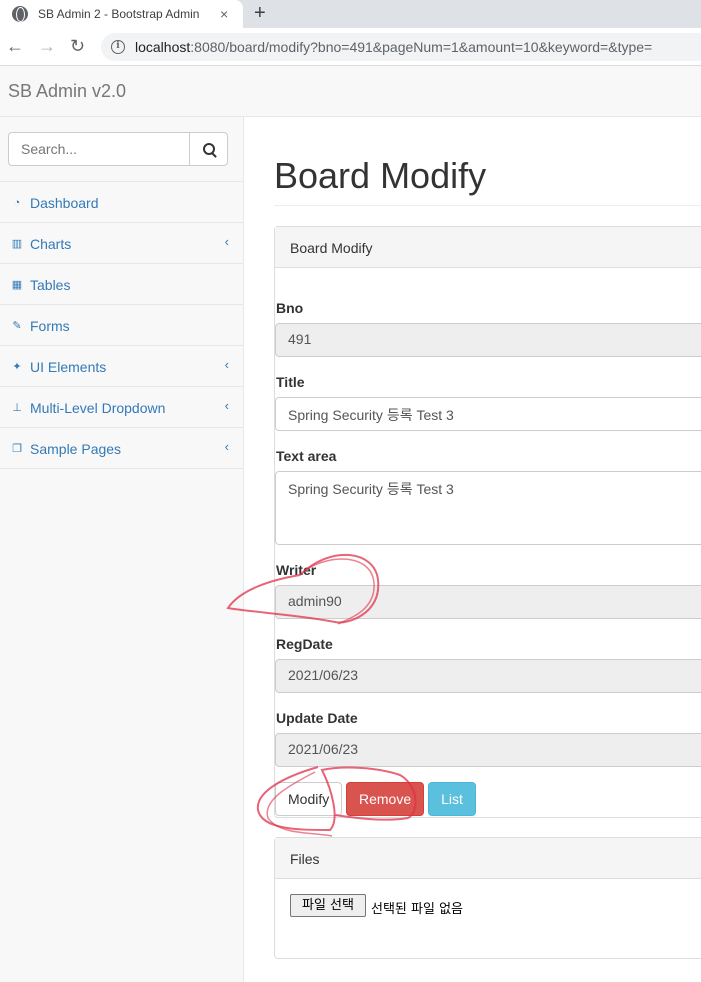 This screenshot has height=982, width=701. I want to click on regdate-label: RegDate, so click(304, 644).